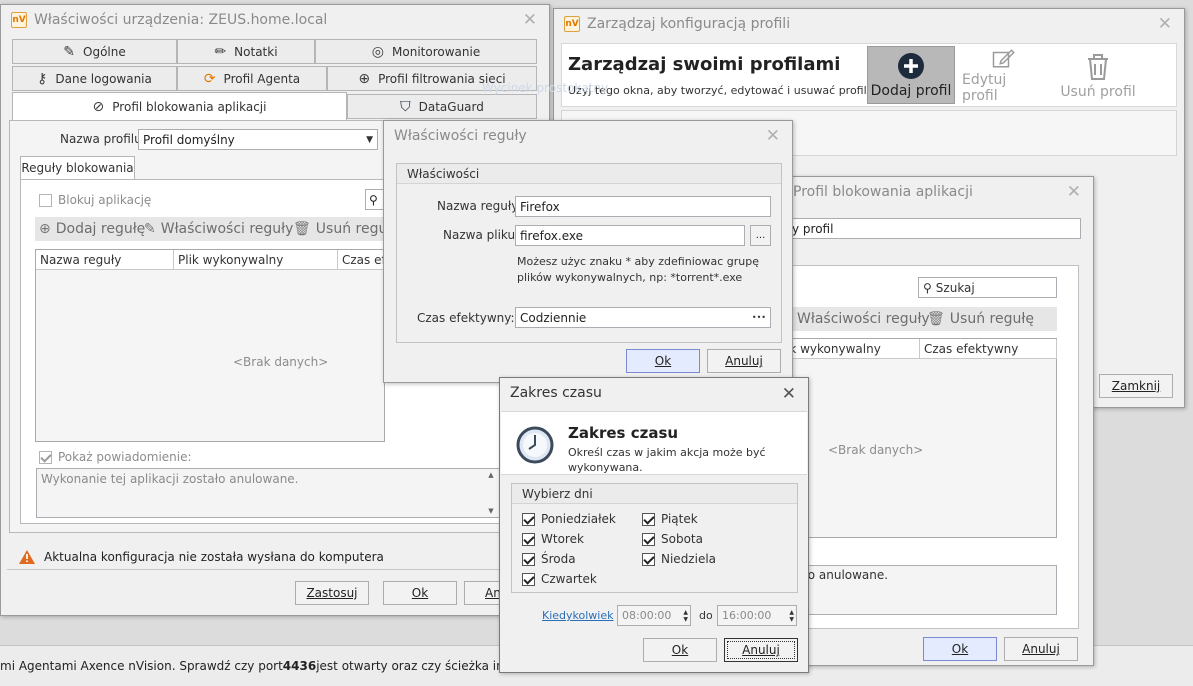 This screenshot has height=686, width=1193. Describe the element at coordinates (77, 168) in the screenshot. I see `tab-block-rules: Reguły blokowania` at that location.